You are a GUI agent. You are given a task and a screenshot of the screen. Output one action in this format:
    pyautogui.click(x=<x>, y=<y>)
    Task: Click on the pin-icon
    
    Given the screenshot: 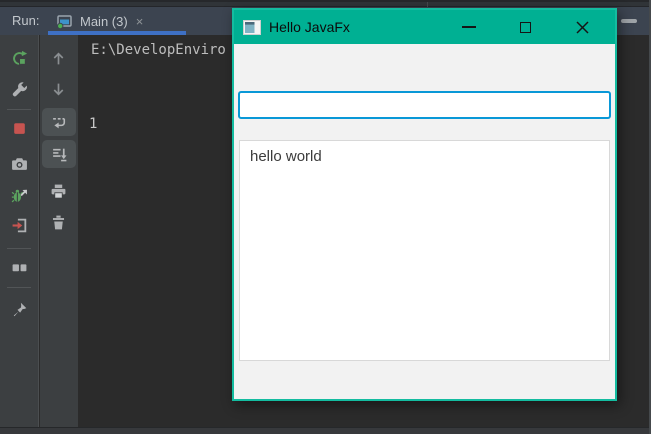 What is the action you would take?
    pyautogui.click(x=19, y=309)
    